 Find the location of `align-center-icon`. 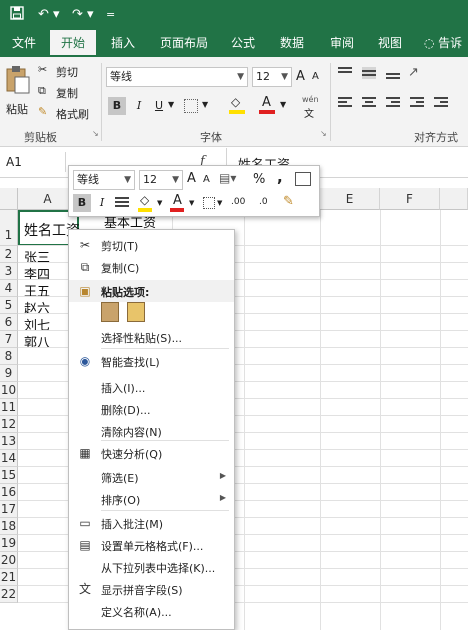

align-center-icon is located at coordinates (369, 103).